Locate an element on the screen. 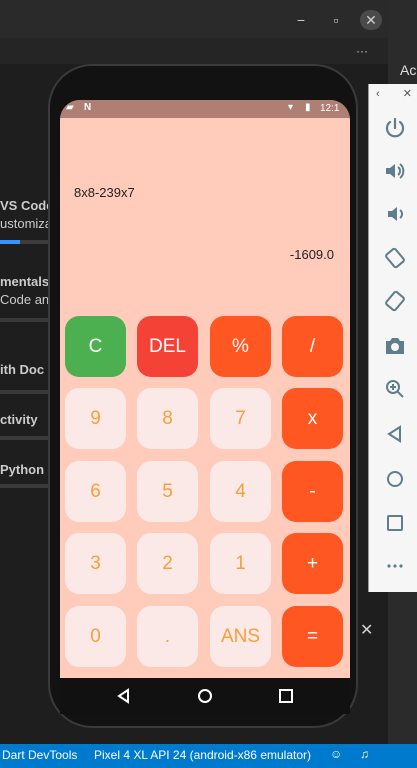  home-icon is located at coordinates (395, 479).